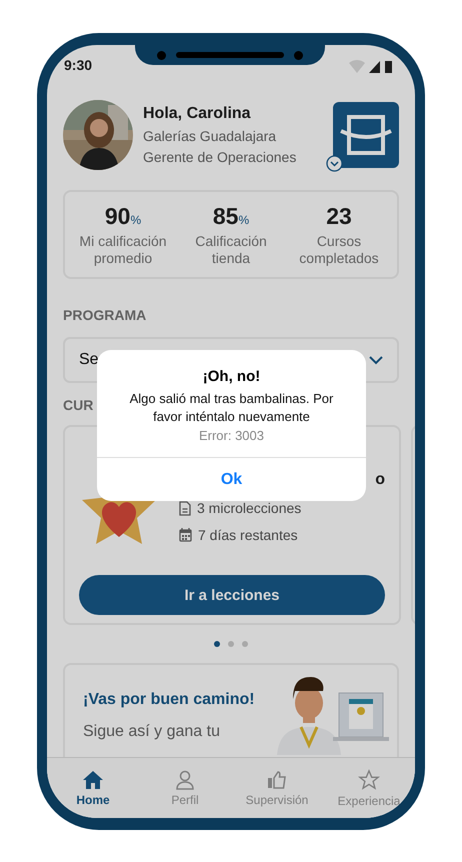 The height and width of the screenshot is (862, 462). I want to click on home-icon, so click(93, 780).